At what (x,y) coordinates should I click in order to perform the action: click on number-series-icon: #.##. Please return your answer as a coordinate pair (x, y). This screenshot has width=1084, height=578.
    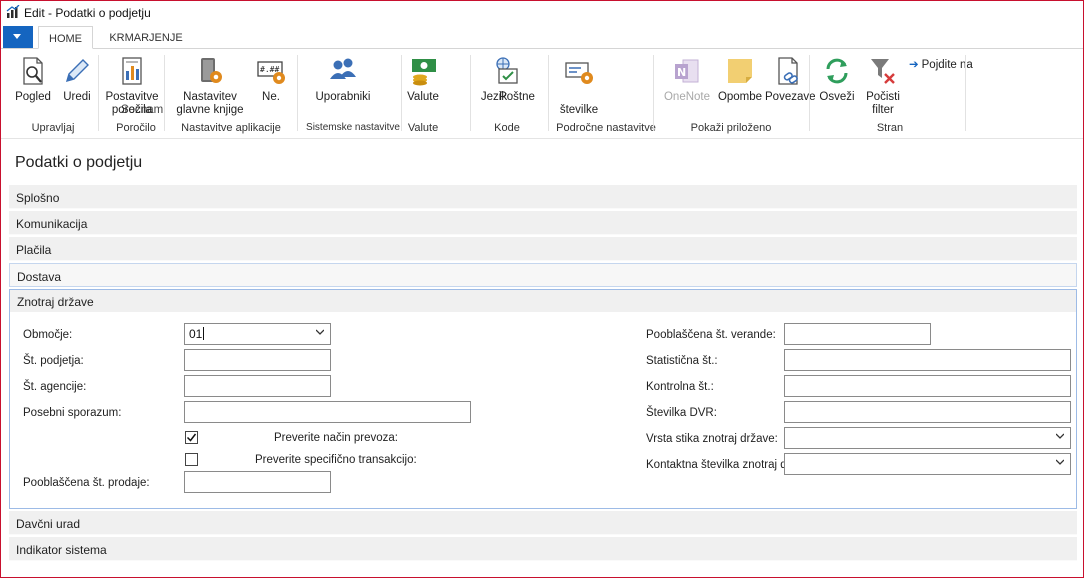
    Looking at the image, I should click on (271, 72).